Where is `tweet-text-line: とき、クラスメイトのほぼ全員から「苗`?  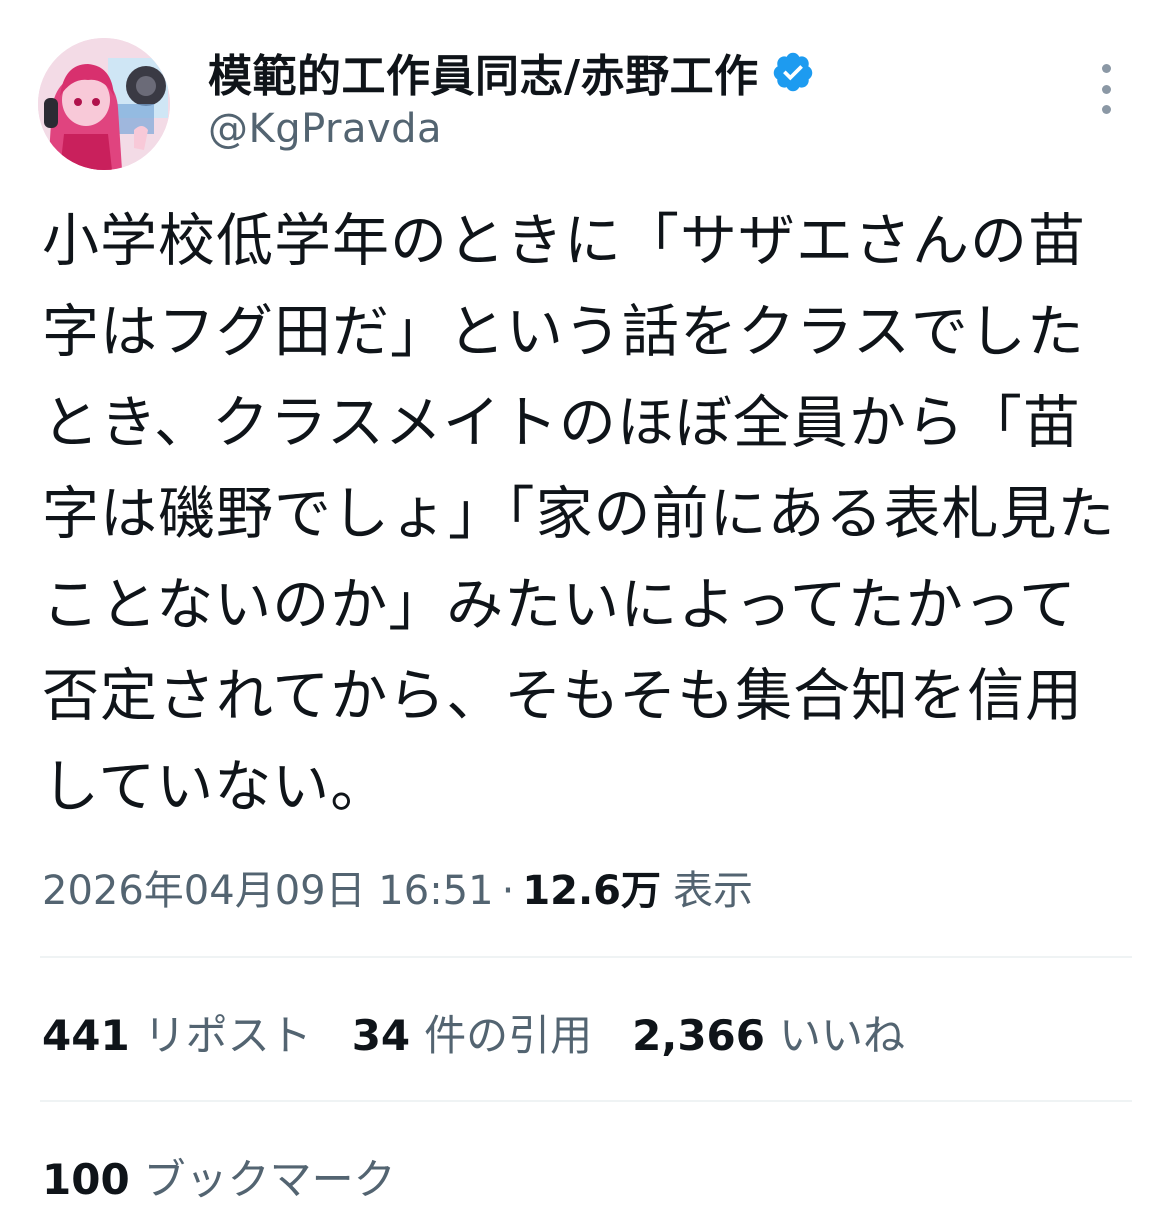
tweet-text-line: とき、クラスメイトのほぼ全員から「苗 is located at coordinates (561, 423).